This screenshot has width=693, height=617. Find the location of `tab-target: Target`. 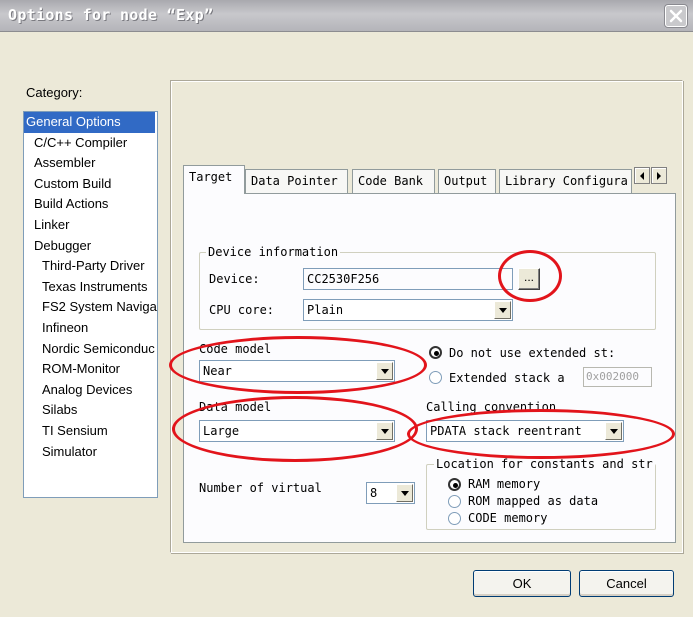

tab-target: Target is located at coordinates (214, 179).